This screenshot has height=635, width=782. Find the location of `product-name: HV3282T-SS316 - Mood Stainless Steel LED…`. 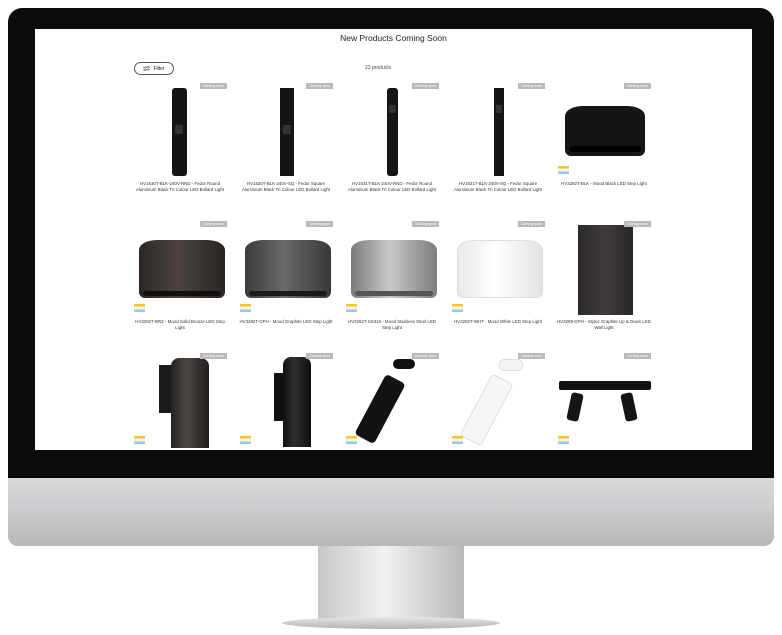

product-name: HV3282T-SS316 - Mood Stainless Steel LED… is located at coordinates (392, 325).